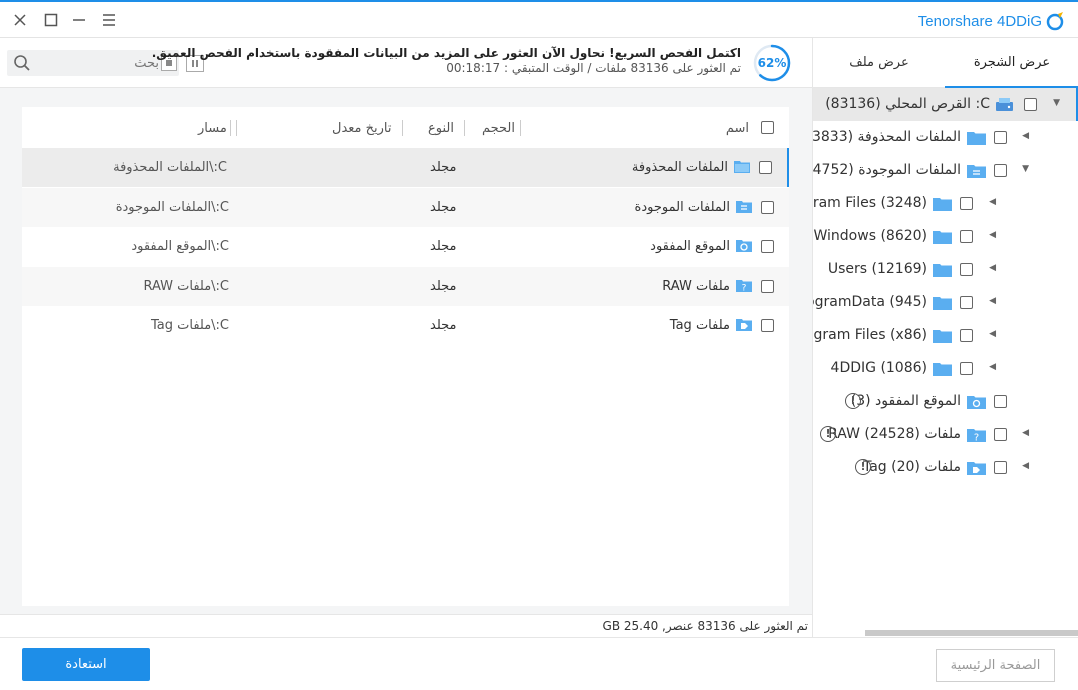 The width and height of the screenshot is (1078, 690). Describe the element at coordinates (405, 286) in the screenshot. I see `table-row: ? ملفات RAW مجلد C:\ملفات RAW` at that location.